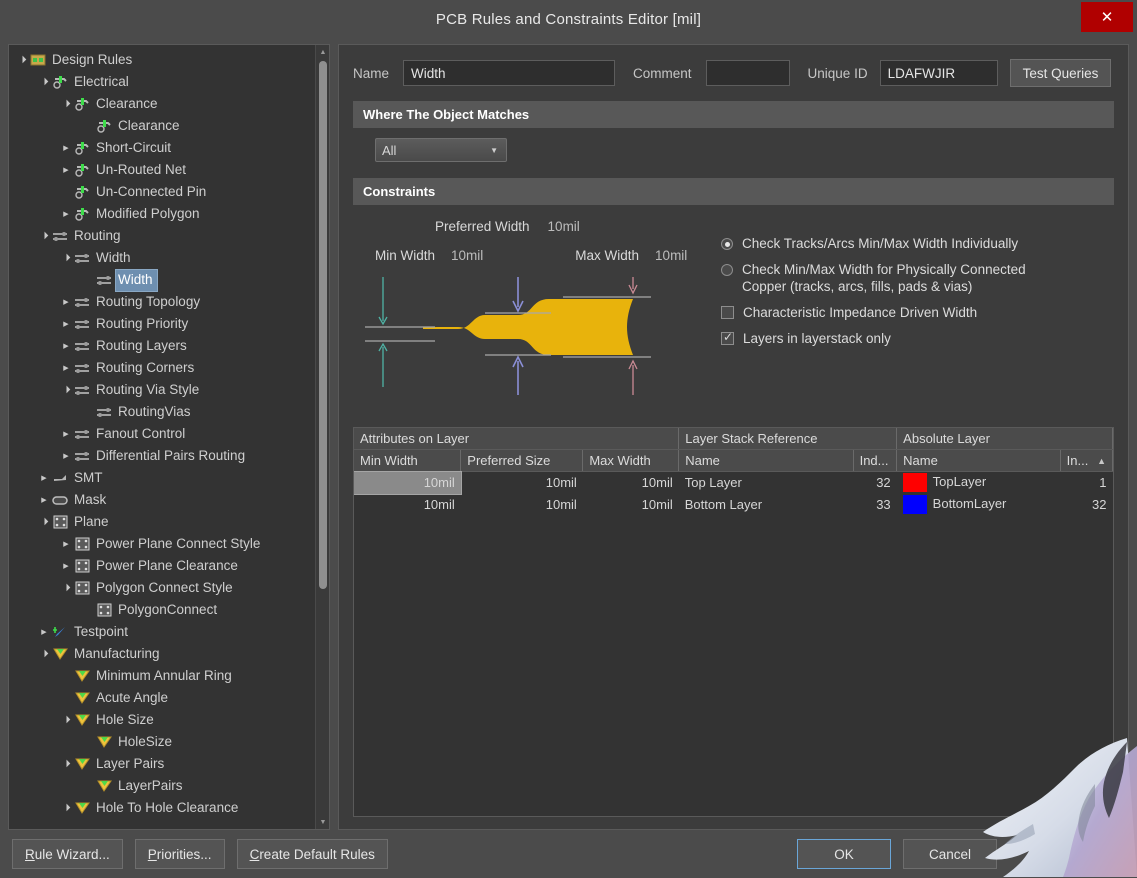  I want to click on tree-item-hole-size: Hole Size, so click(162, 720).